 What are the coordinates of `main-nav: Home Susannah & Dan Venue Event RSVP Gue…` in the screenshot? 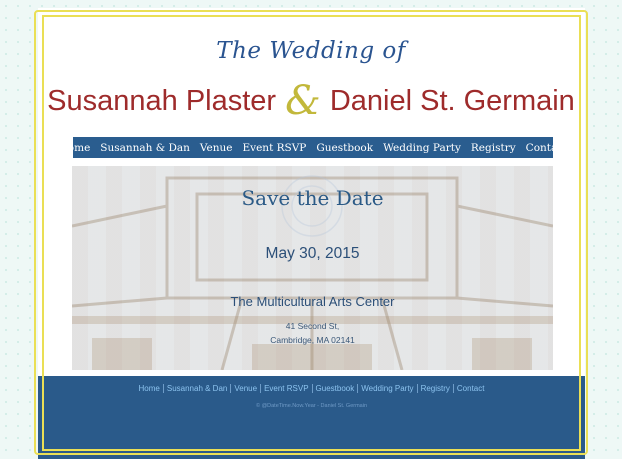 It's located at (313, 147).